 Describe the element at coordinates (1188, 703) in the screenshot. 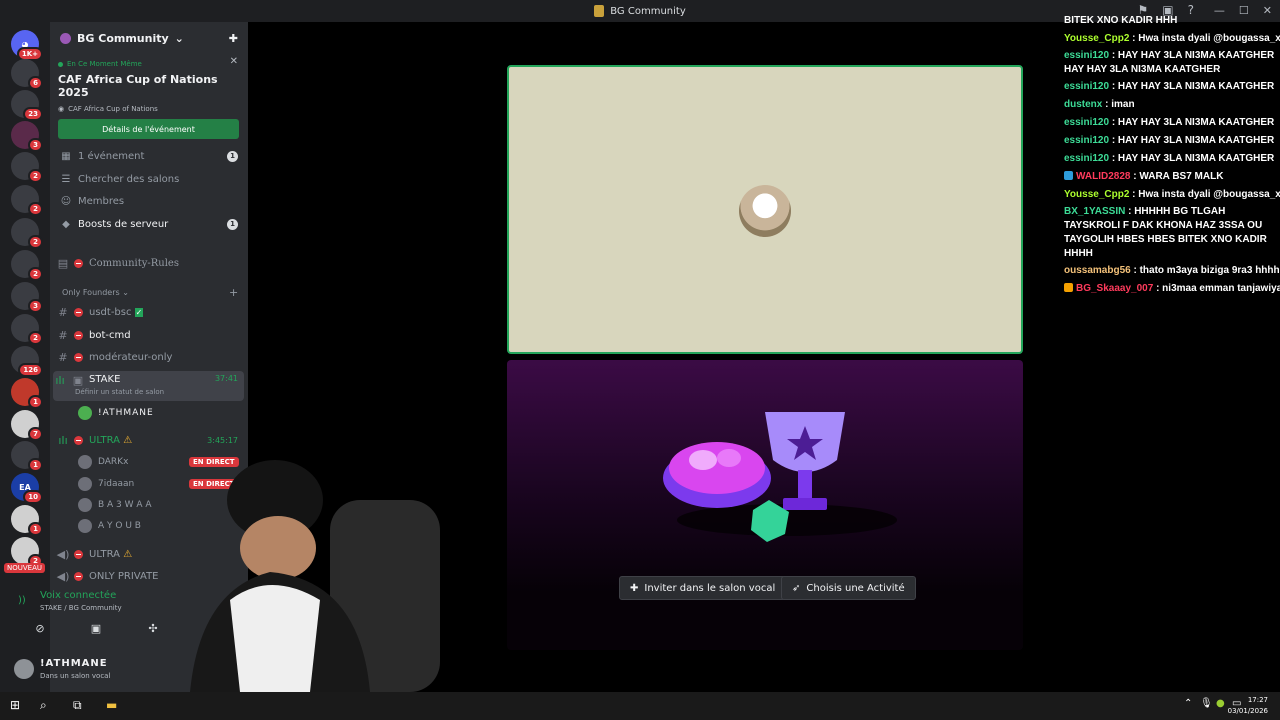

I see `chevron-up-icon: ⌃` at that location.